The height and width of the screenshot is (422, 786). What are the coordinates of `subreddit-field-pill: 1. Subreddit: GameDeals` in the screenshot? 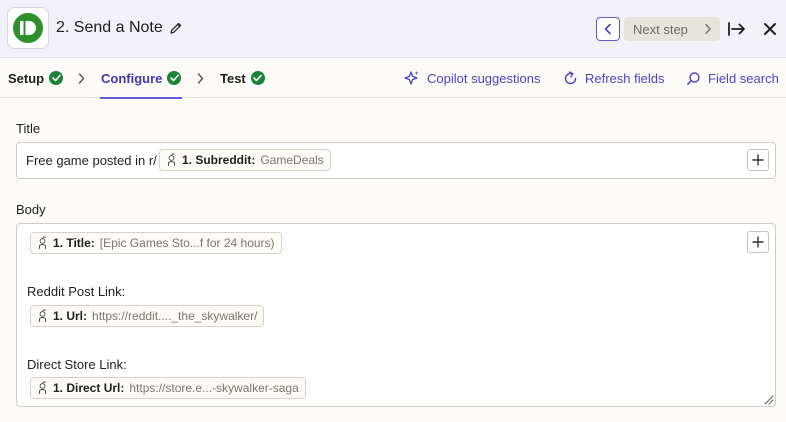 It's located at (245, 160).